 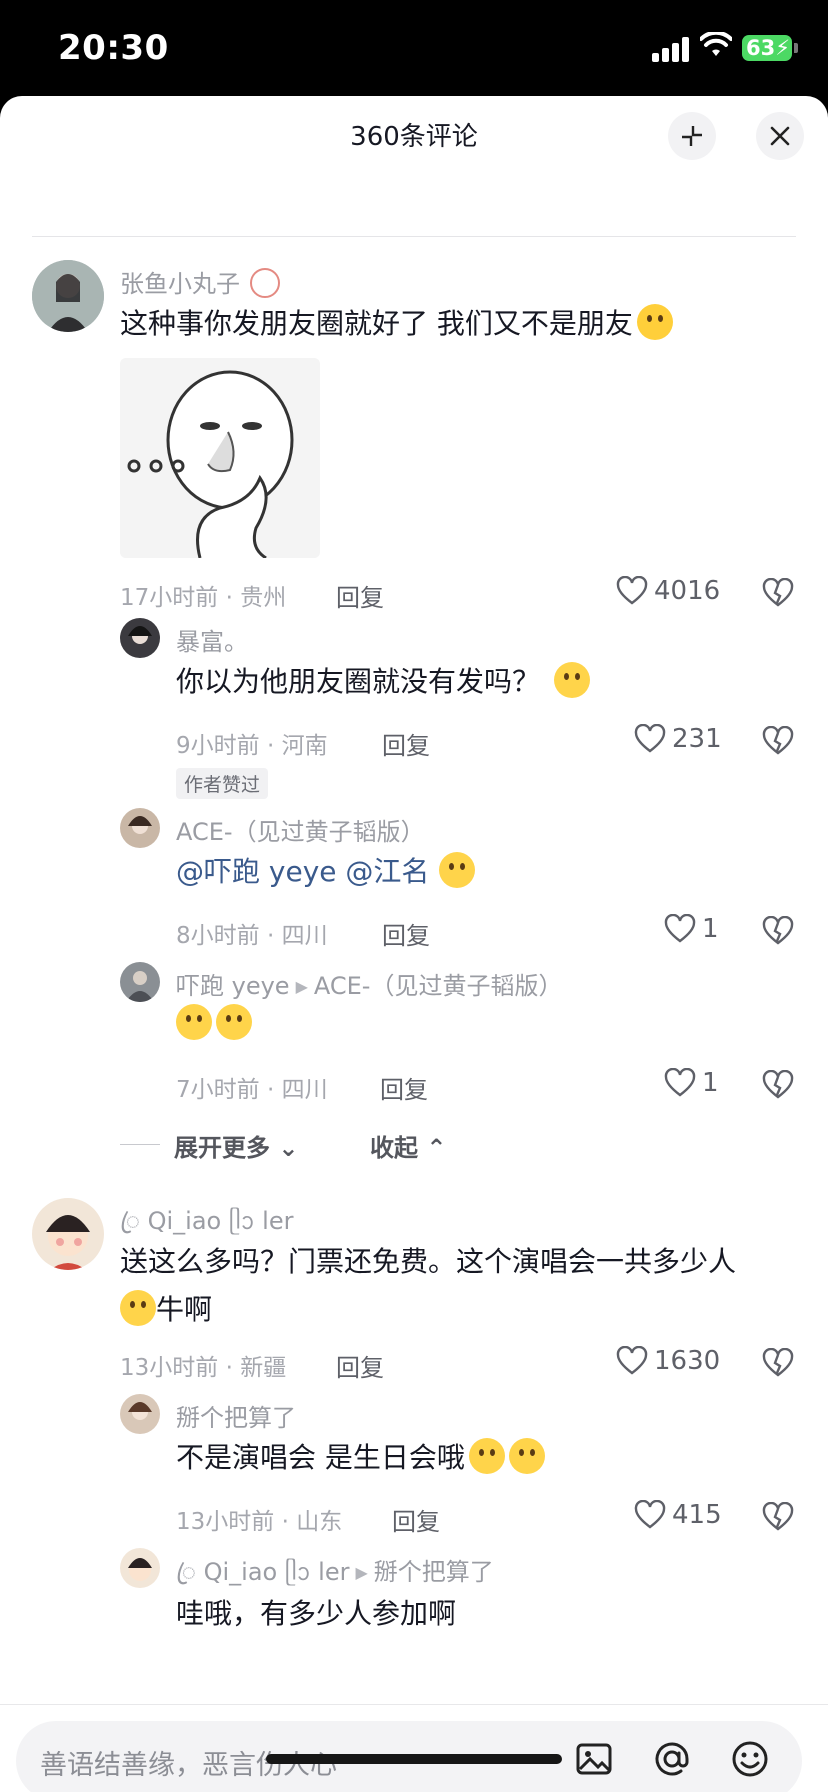 I want to click on like-count: 231, so click(x=697, y=739).